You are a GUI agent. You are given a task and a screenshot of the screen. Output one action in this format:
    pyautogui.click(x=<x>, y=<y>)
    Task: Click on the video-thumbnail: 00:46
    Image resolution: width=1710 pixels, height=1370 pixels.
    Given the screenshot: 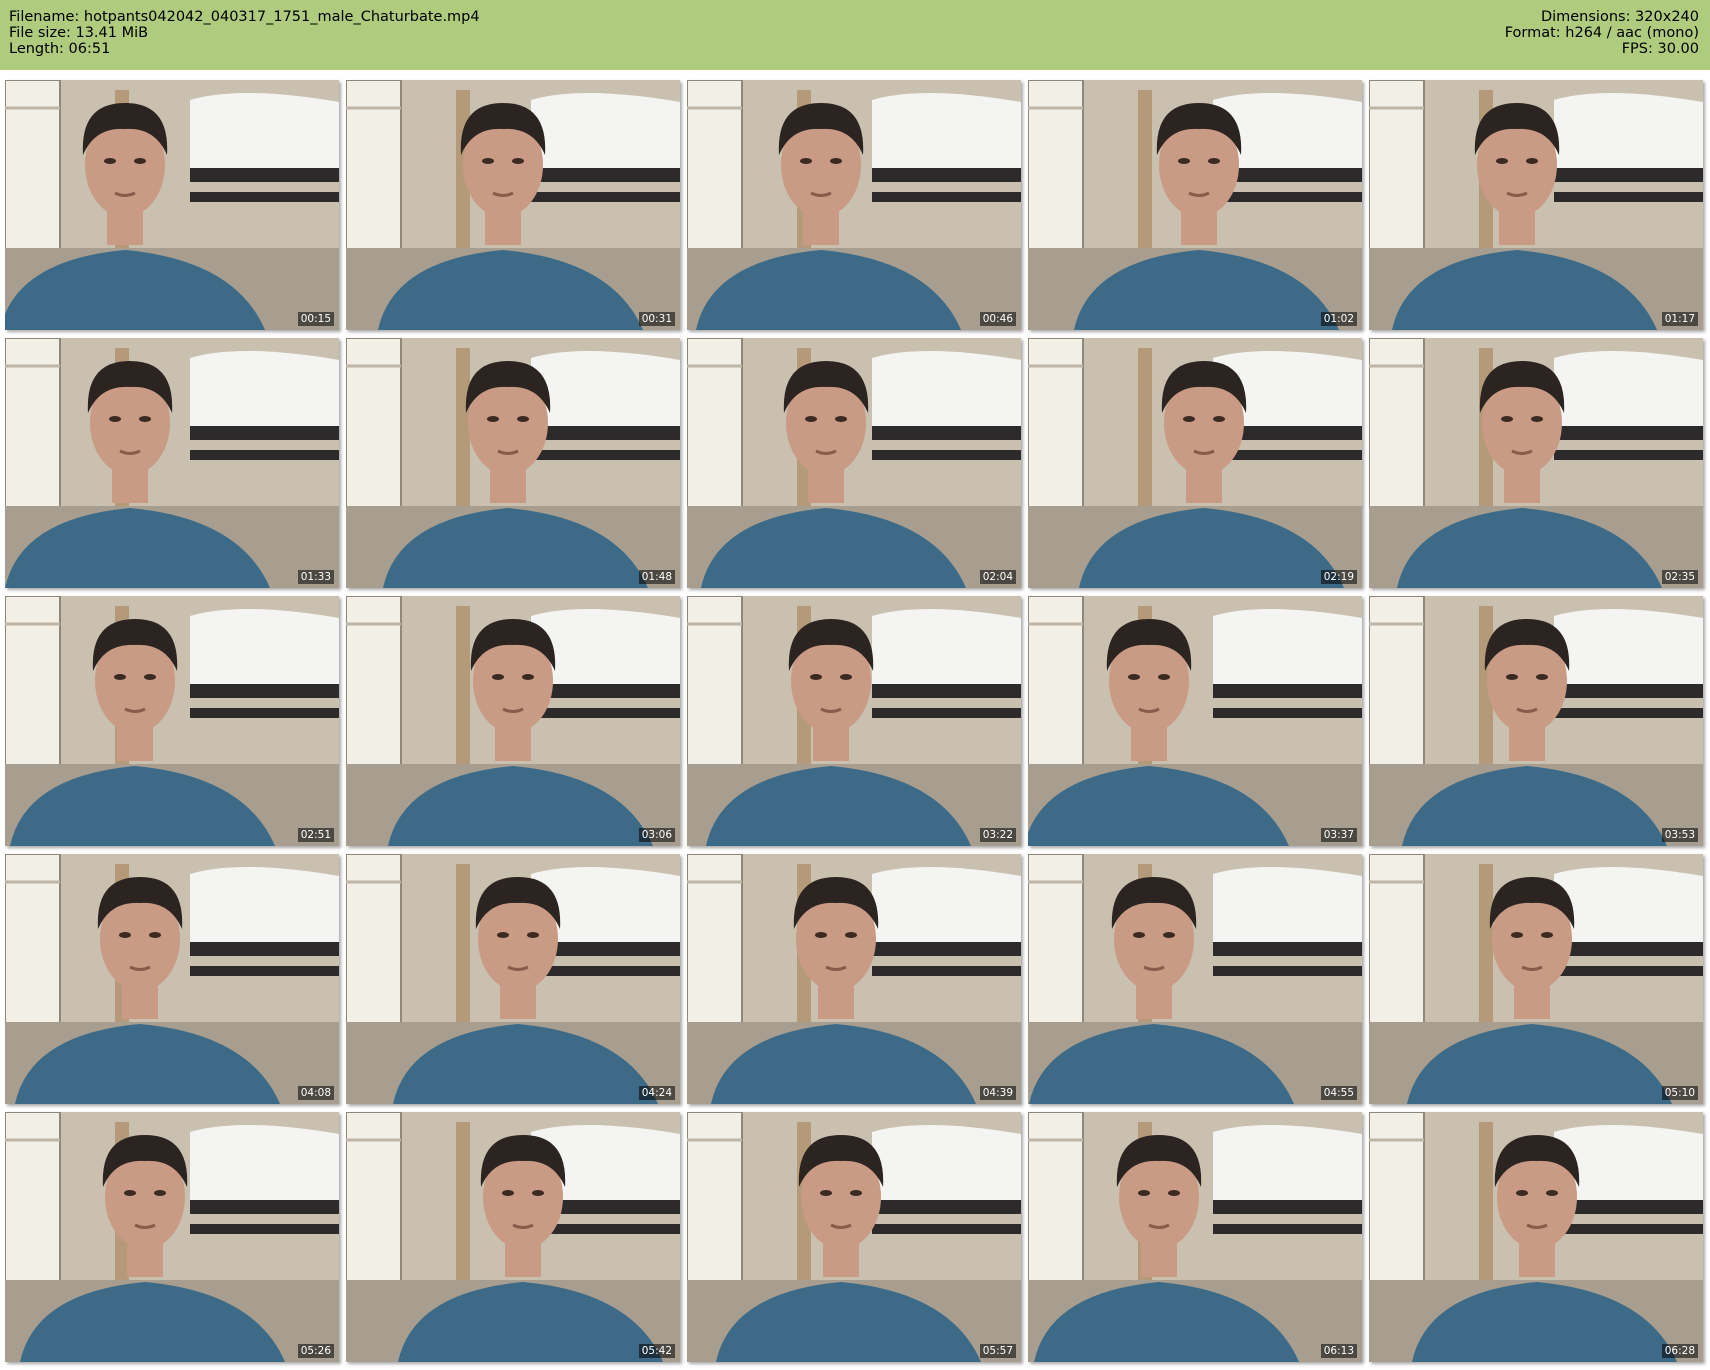 What is the action you would take?
    pyautogui.click(x=854, y=205)
    